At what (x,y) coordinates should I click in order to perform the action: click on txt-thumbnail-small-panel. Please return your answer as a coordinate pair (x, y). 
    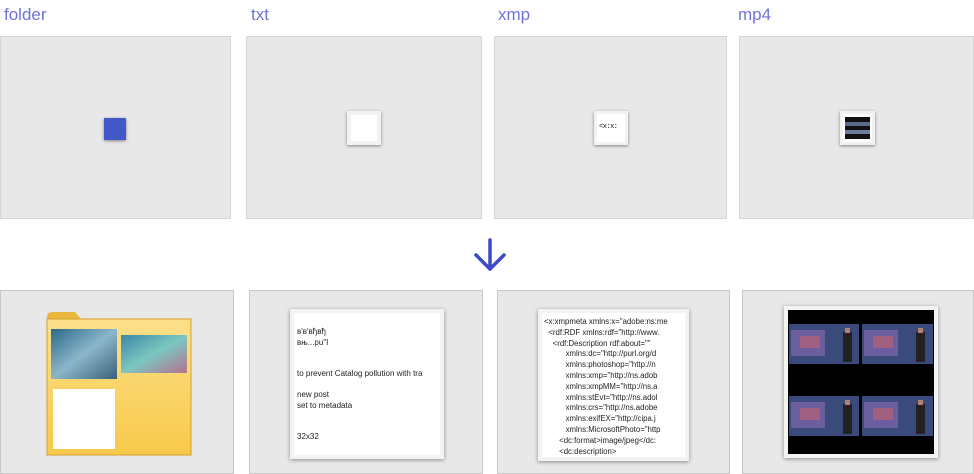
    Looking at the image, I should click on (364, 127).